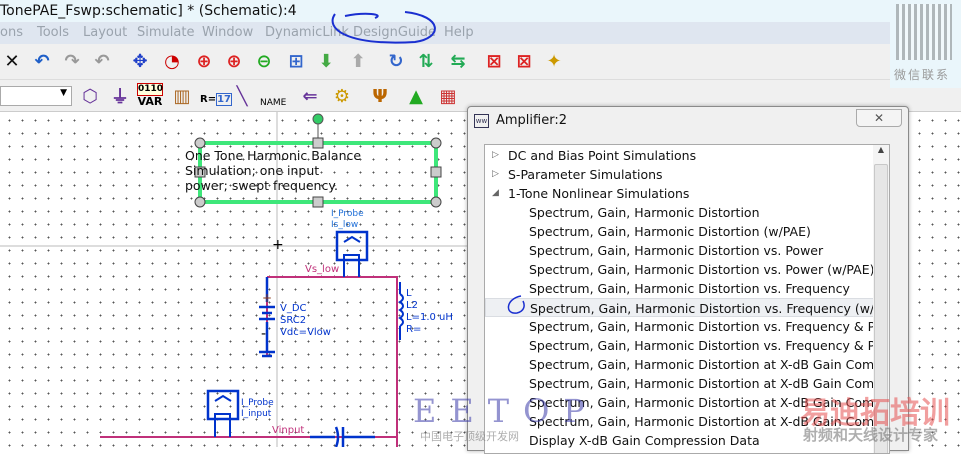 This screenshot has width=961, height=454. I want to click on close-button: ✕, so click(879, 118).